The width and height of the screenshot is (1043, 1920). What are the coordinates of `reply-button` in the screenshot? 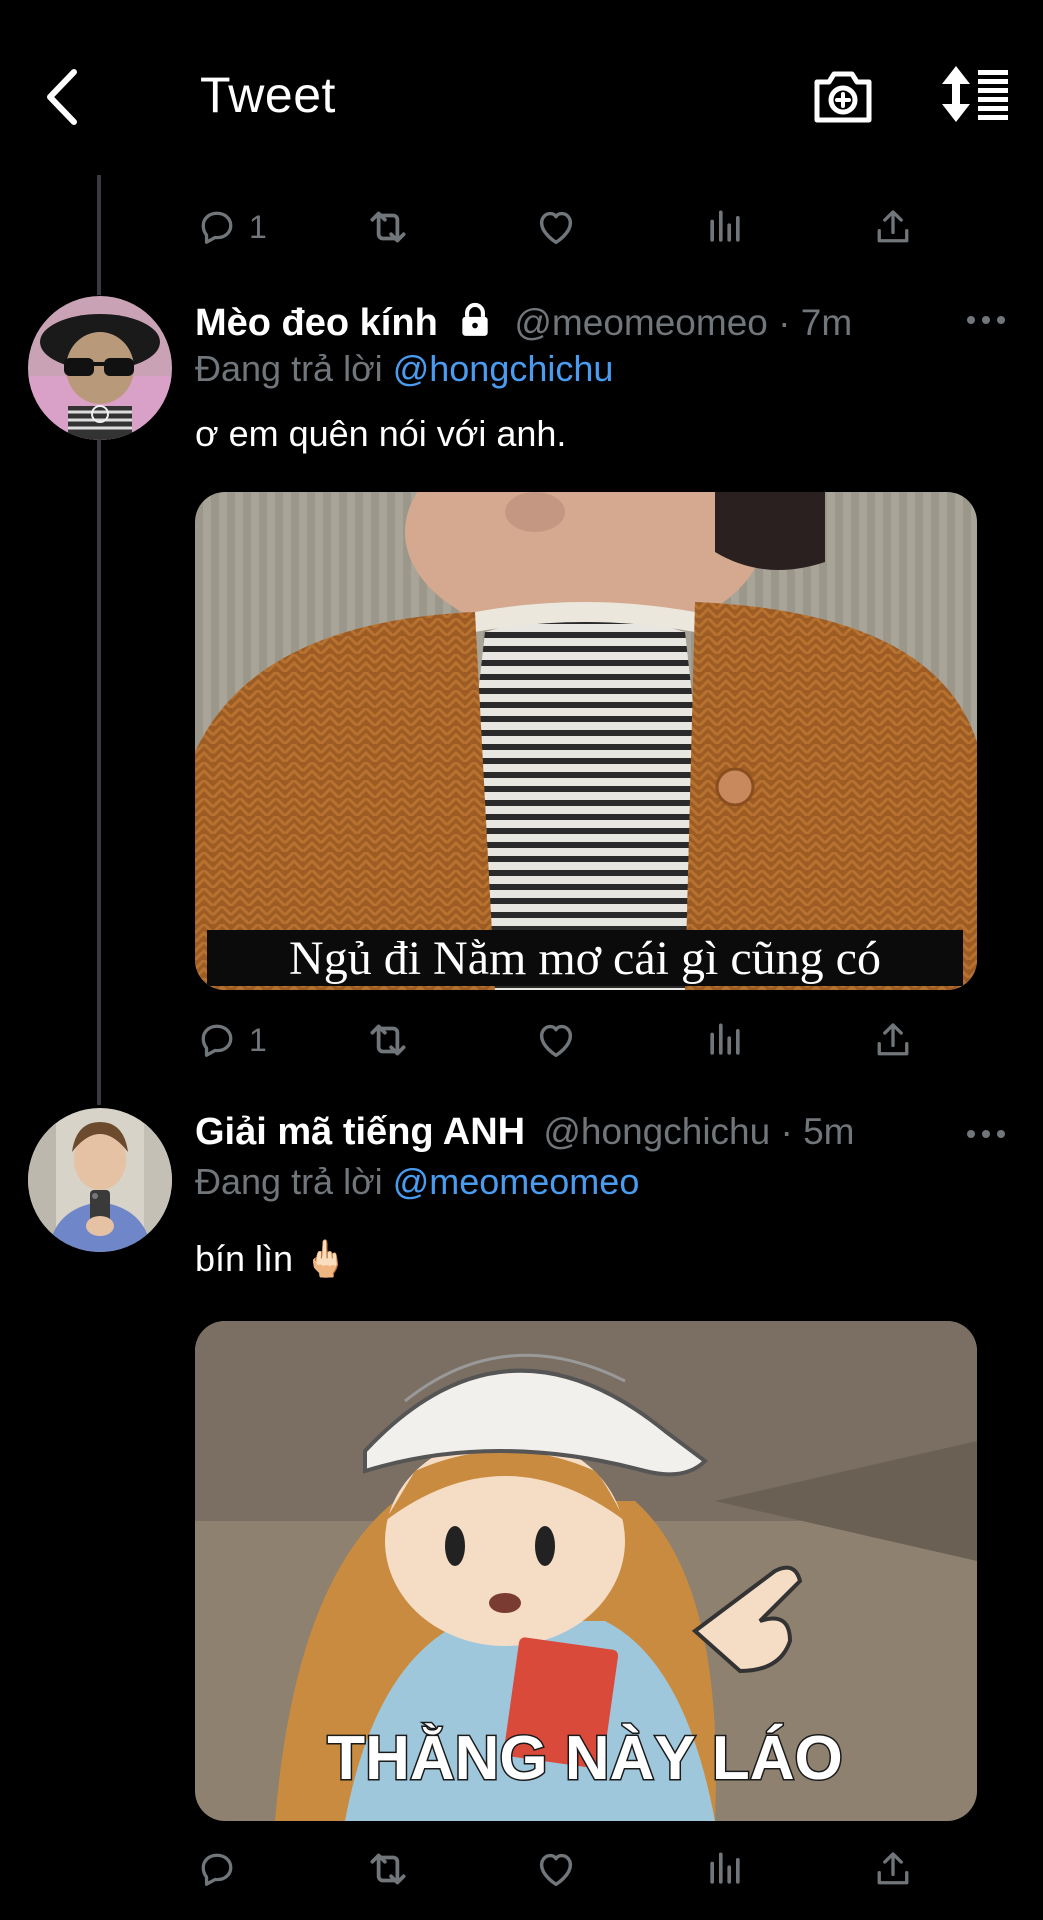 It's located at (222, 1869).